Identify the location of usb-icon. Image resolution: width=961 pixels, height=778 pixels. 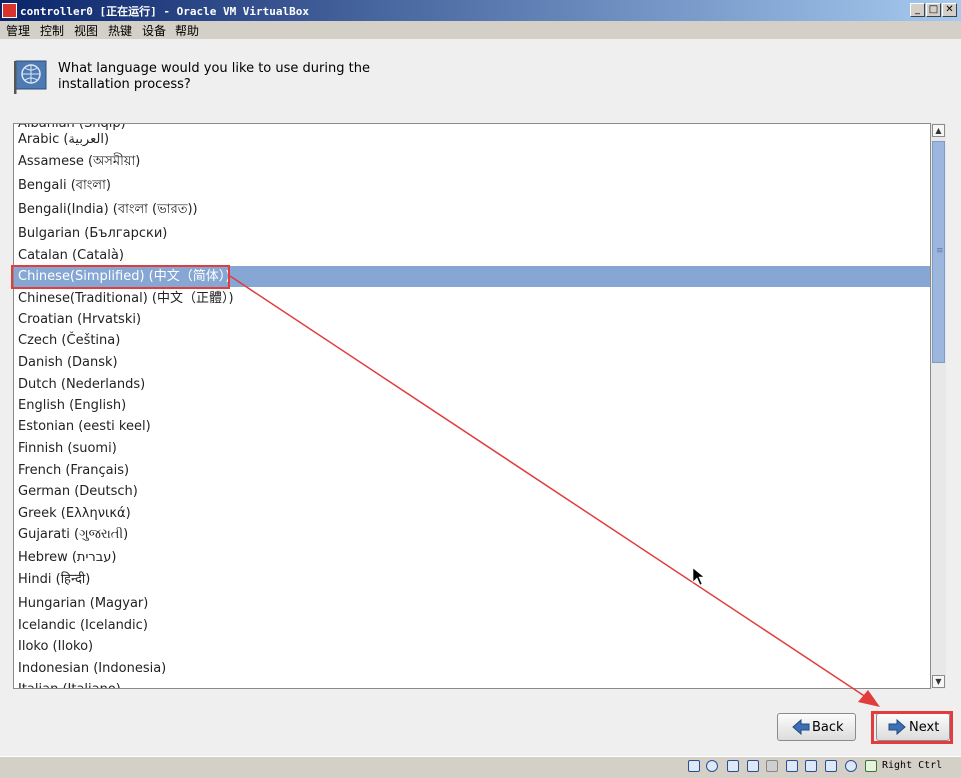
(753, 766).